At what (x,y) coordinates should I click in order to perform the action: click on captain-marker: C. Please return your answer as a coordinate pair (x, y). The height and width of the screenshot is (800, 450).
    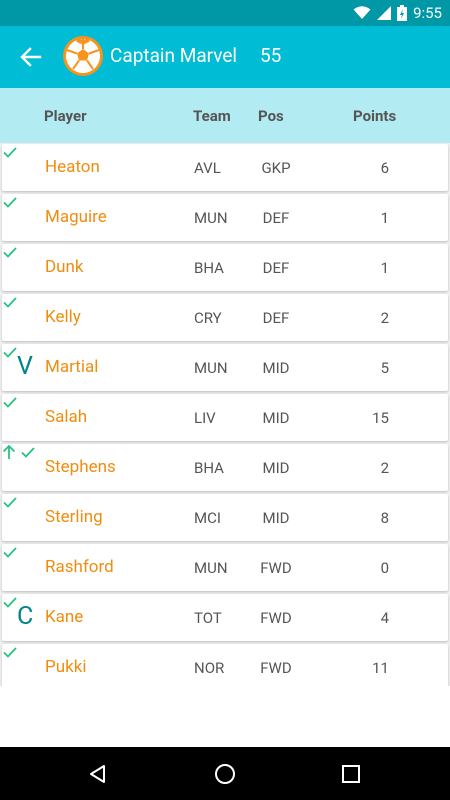
    Looking at the image, I should click on (25, 616).